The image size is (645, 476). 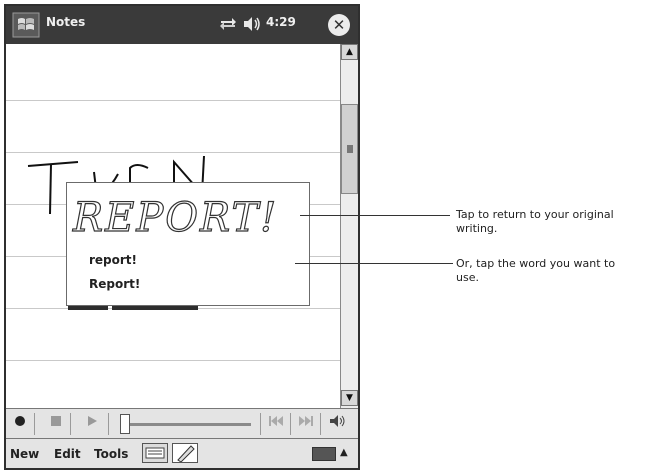 I want to click on grip-icon, so click(x=350, y=149).